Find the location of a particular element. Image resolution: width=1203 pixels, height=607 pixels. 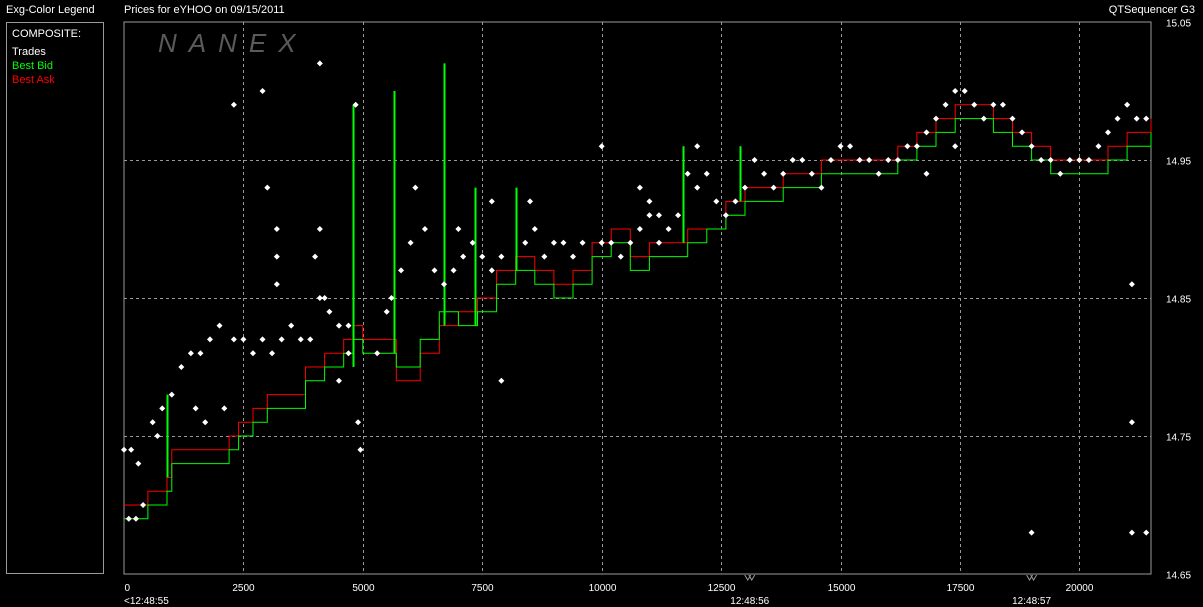

y-tick-label: 14.65 is located at coordinates (1178, 576).